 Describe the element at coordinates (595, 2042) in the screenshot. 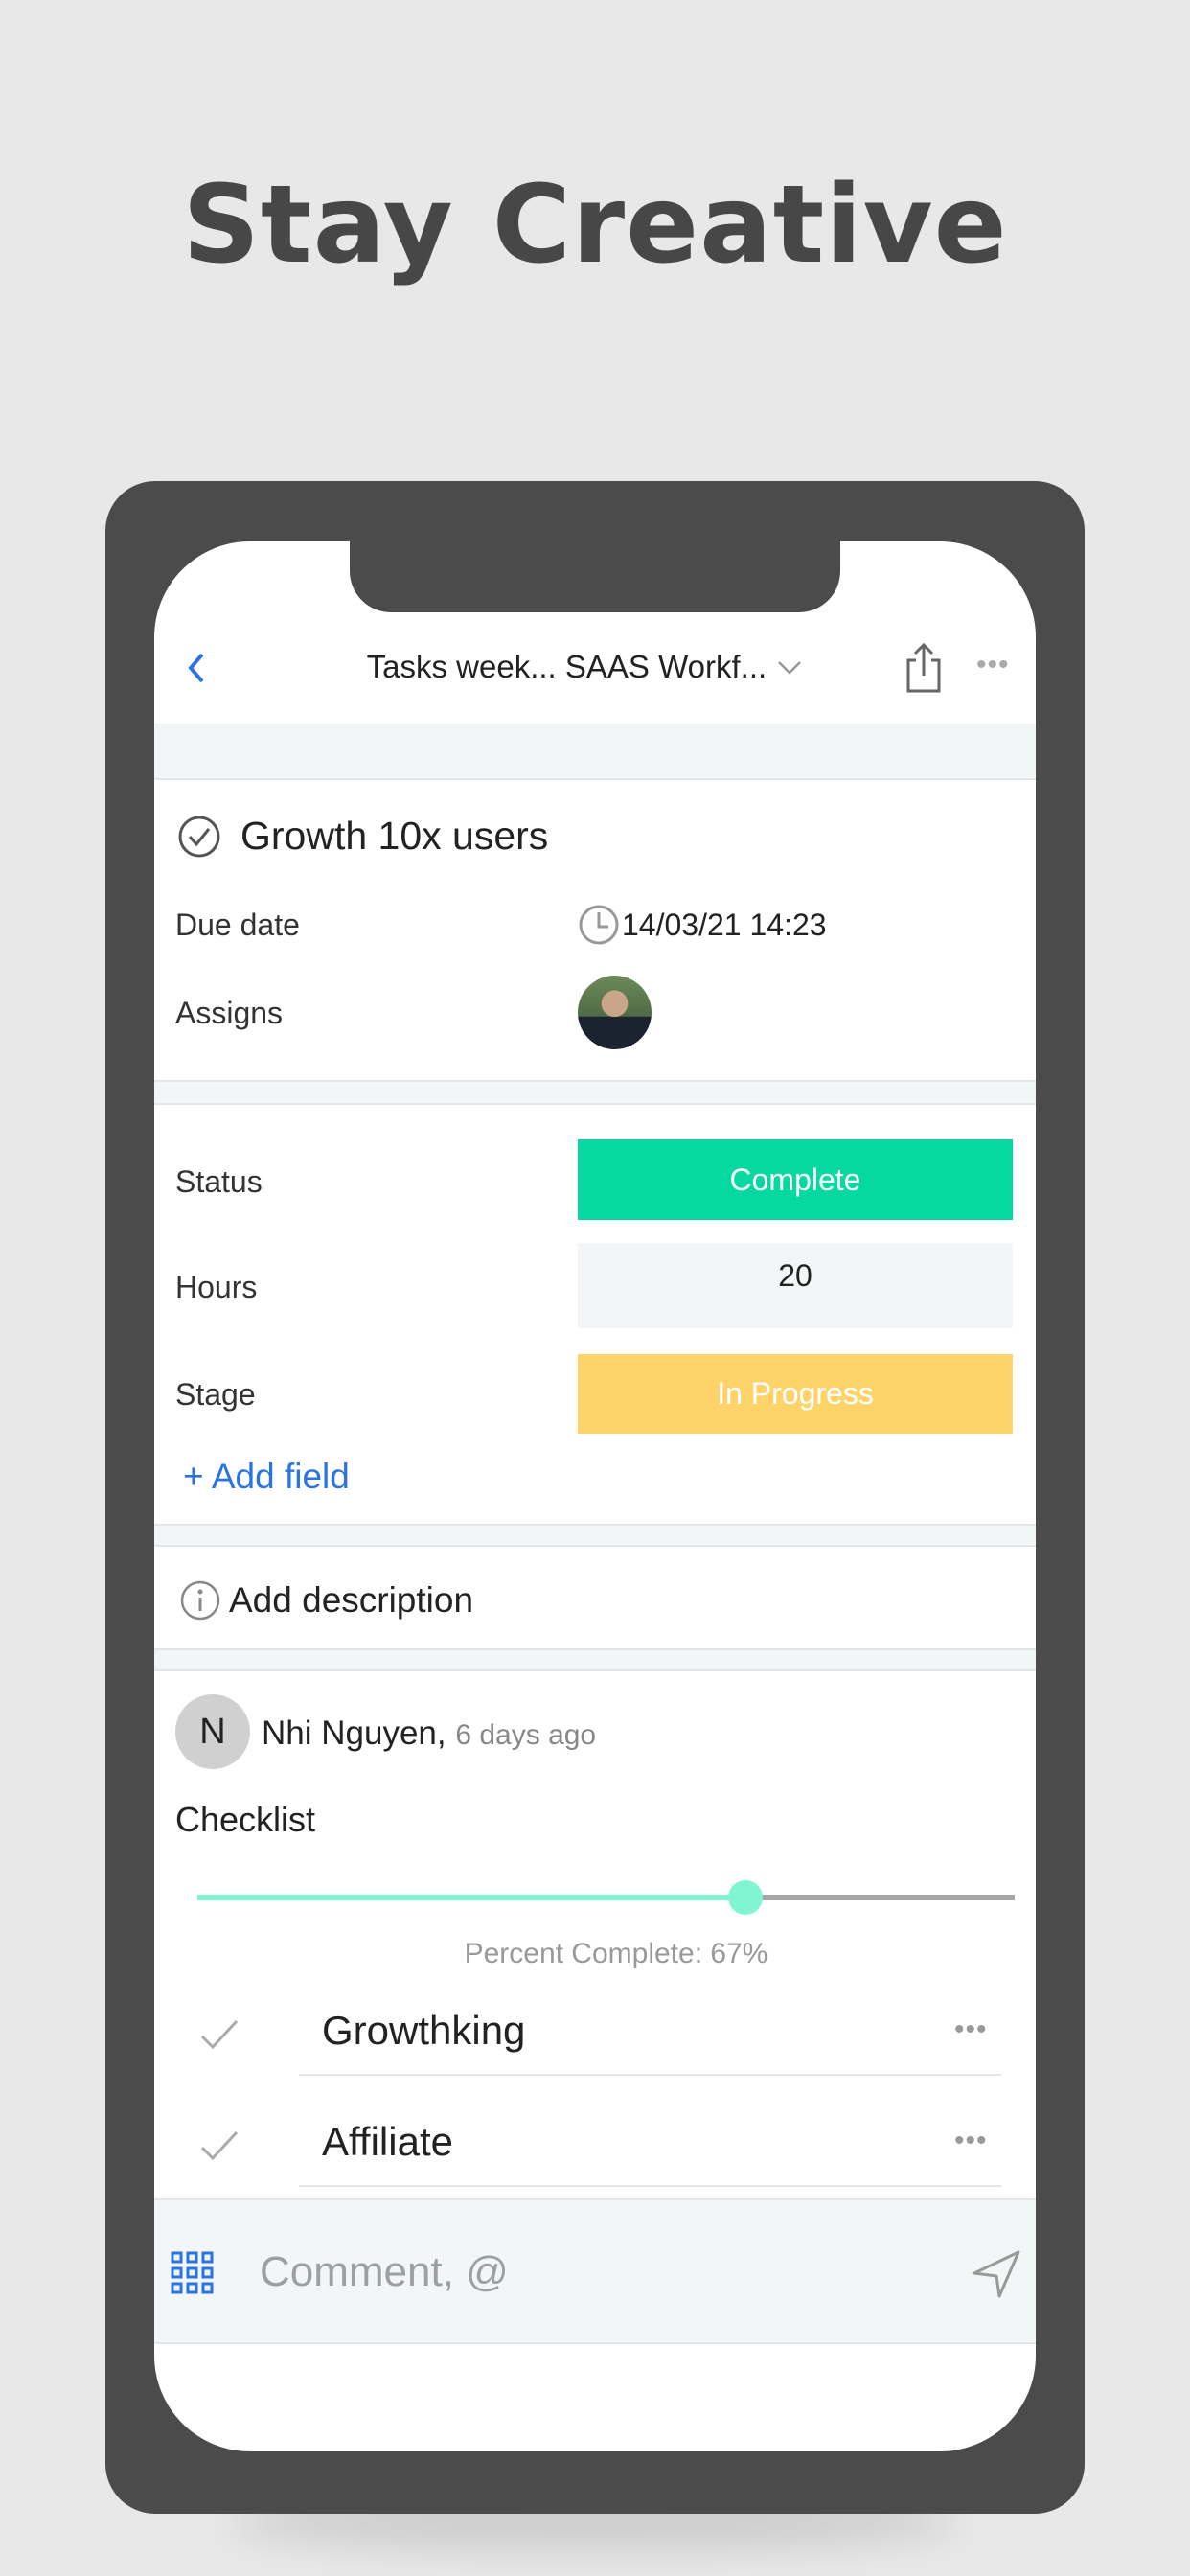

I see `checklist-item: Growthking •••` at that location.